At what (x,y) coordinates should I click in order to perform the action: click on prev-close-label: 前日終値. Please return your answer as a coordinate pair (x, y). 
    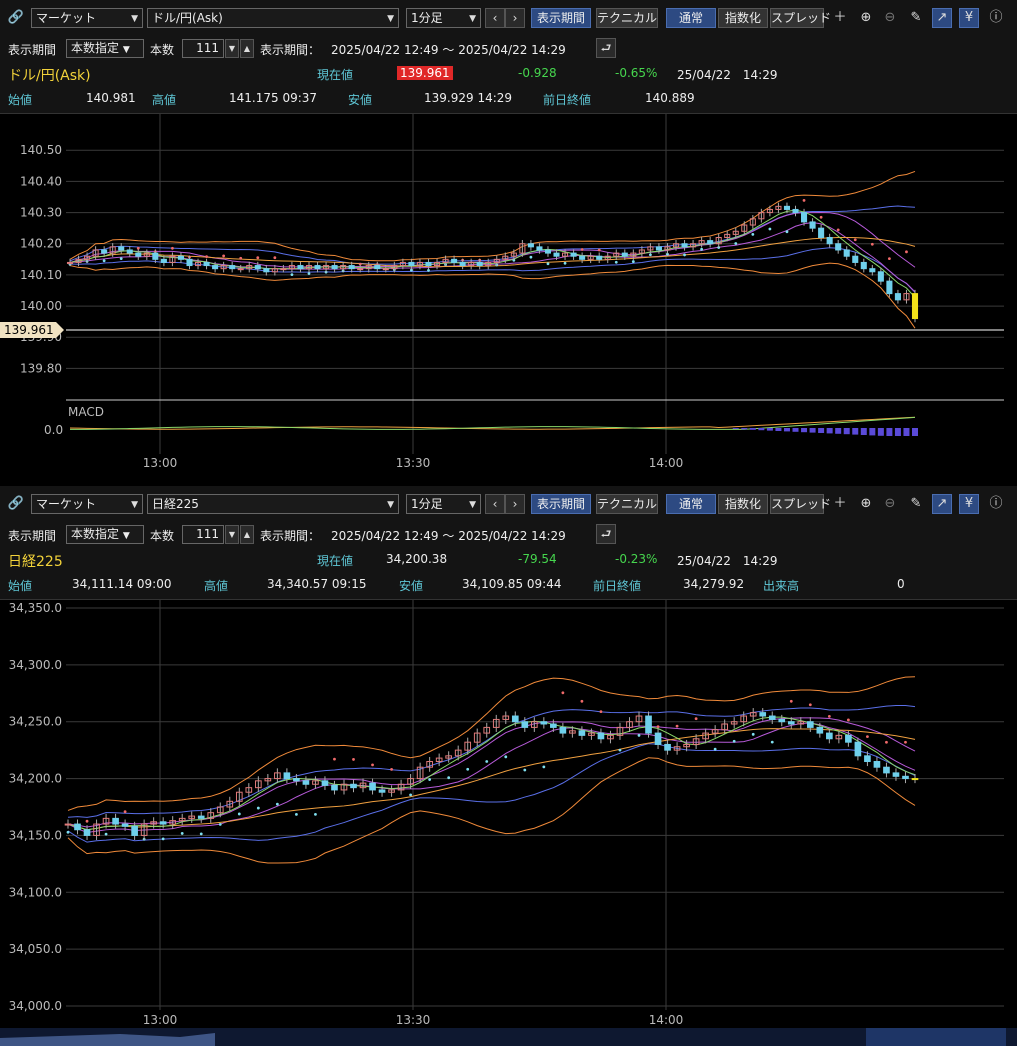
    Looking at the image, I should click on (567, 100).